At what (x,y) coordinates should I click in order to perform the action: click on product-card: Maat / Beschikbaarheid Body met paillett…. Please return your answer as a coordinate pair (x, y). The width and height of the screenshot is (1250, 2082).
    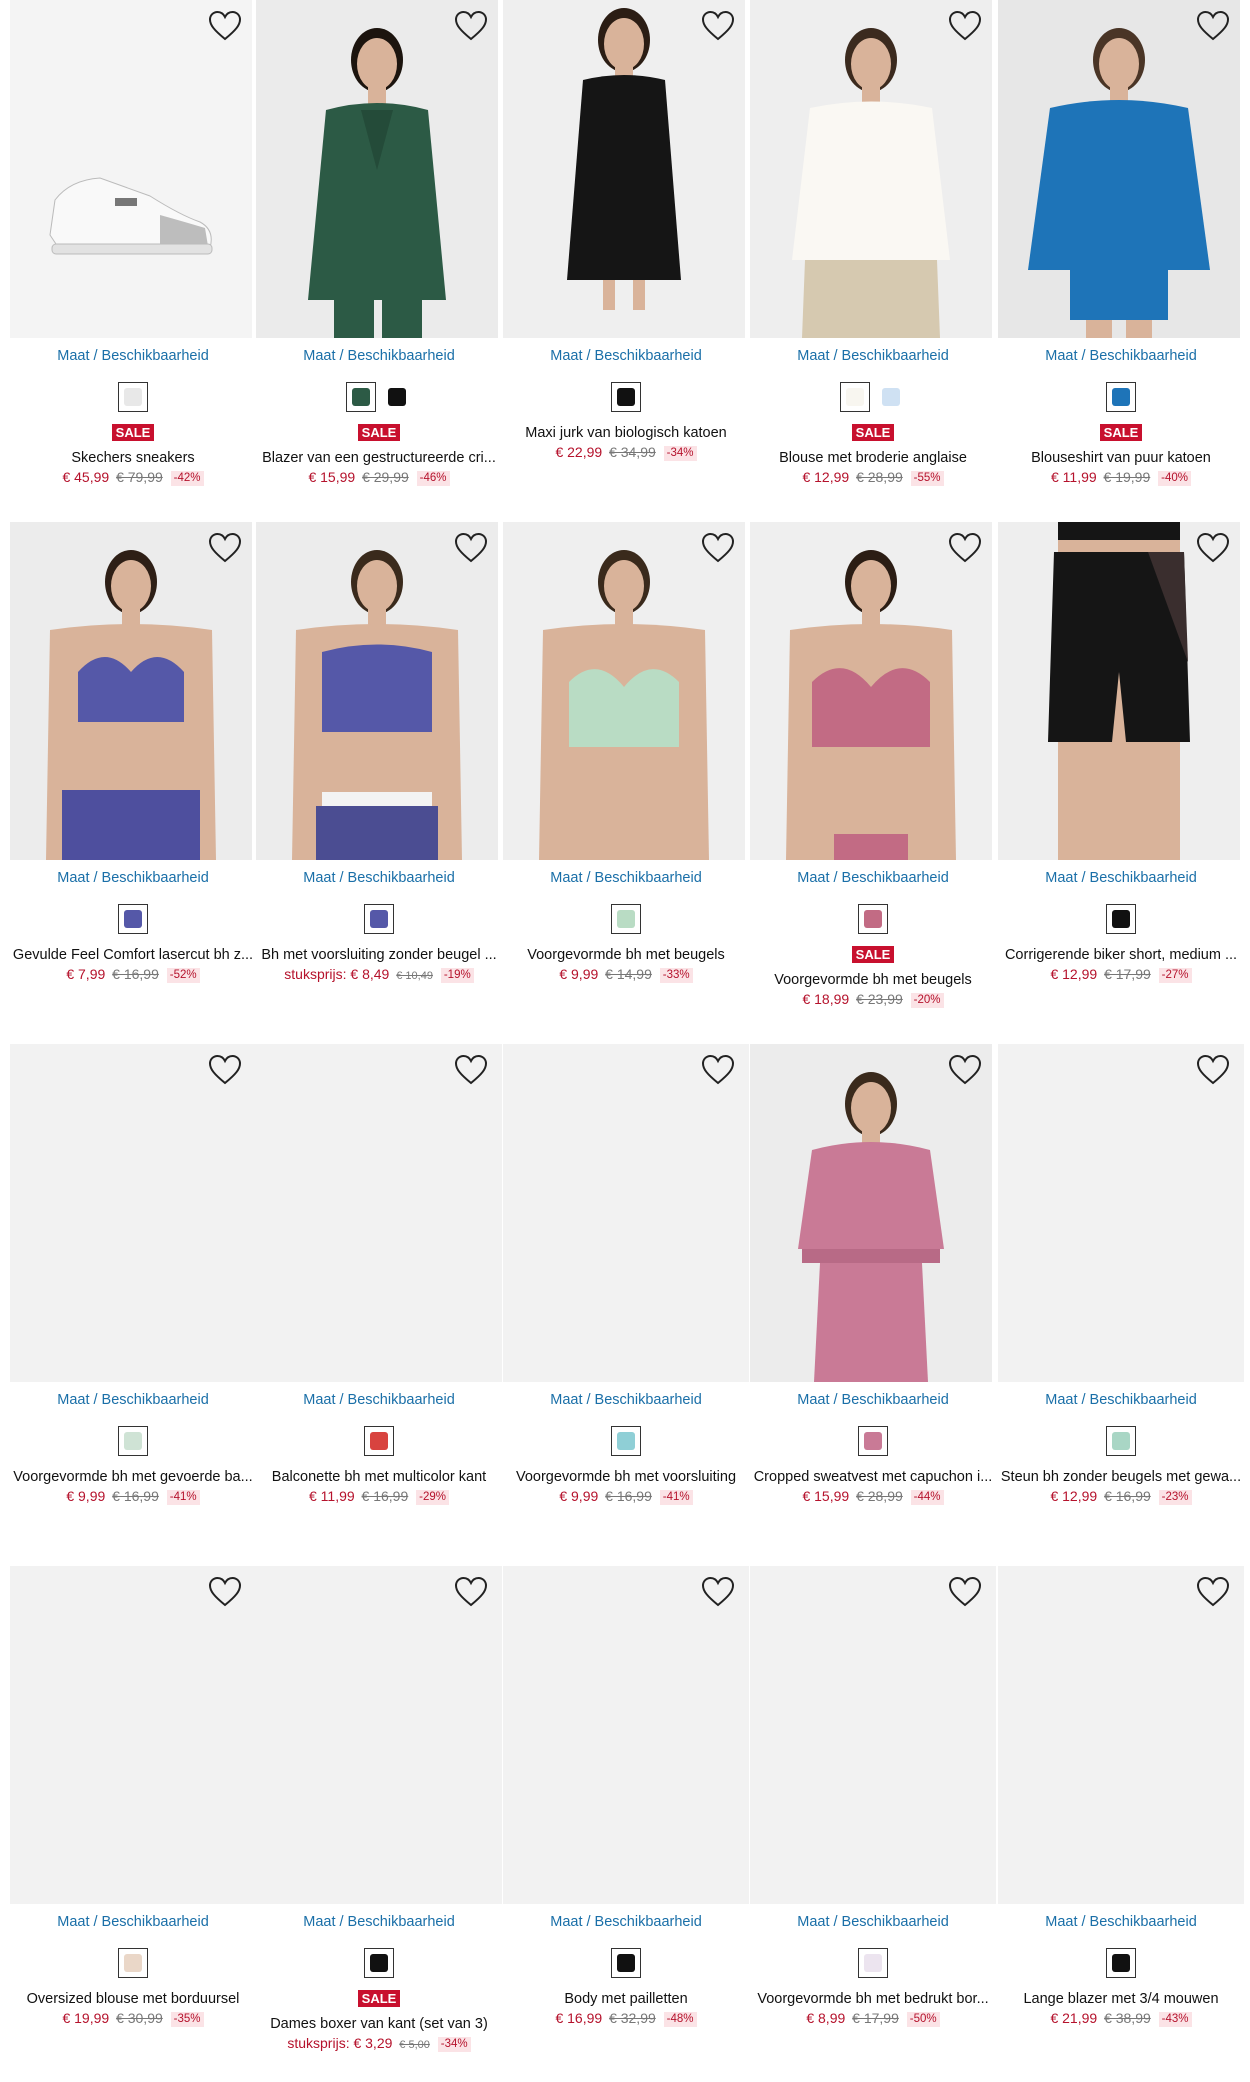
    Looking at the image, I should click on (626, 1816).